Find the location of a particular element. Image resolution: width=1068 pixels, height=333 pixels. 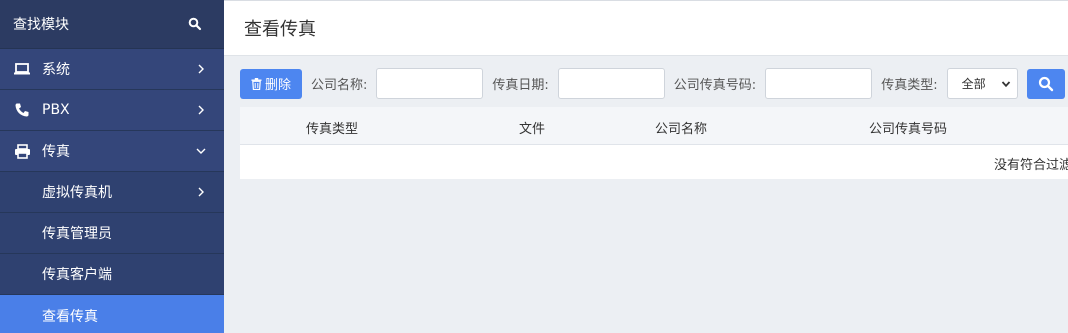

sidebar-item-system: 系统 is located at coordinates (112, 69).